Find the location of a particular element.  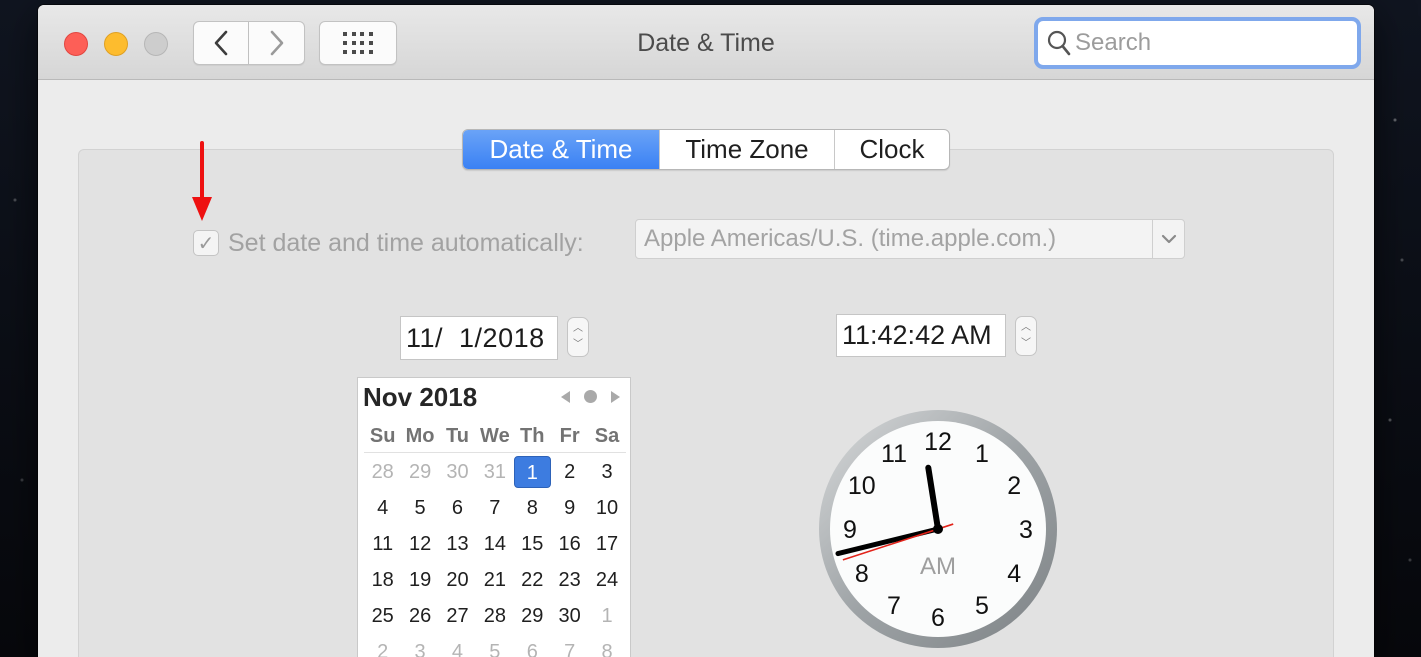

calendar-day: 14 is located at coordinates (494, 544).